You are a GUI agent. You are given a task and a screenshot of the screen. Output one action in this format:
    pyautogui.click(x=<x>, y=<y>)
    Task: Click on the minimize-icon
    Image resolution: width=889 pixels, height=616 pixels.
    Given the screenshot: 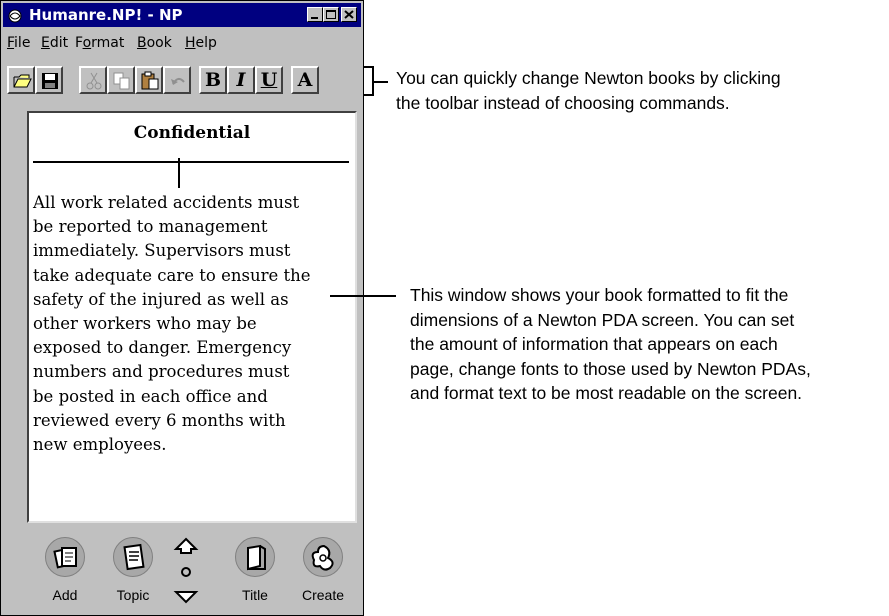 What is the action you would take?
    pyautogui.click(x=315, y=14)
    